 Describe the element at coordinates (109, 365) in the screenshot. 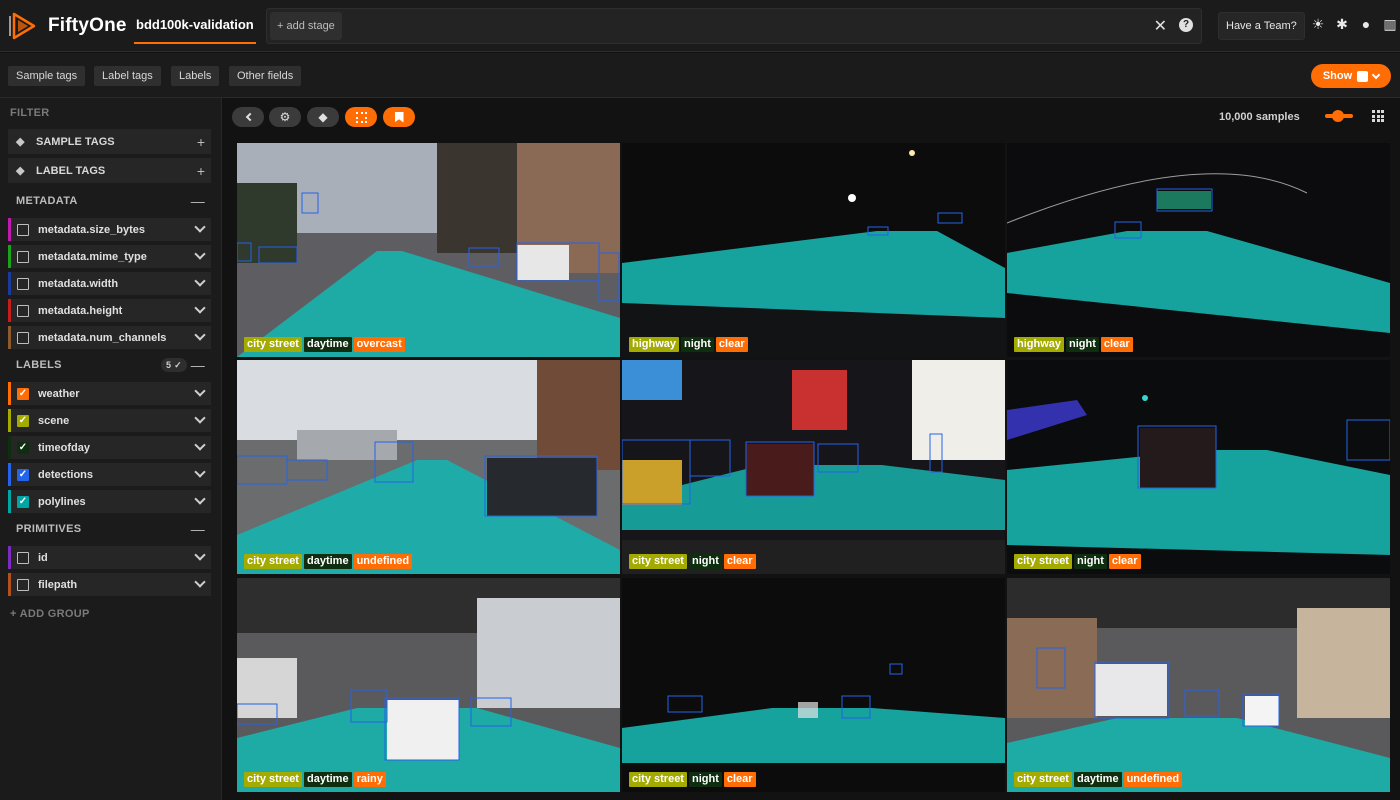

I see `labels-group-header: LABELS 5 ✓ —` at that location.